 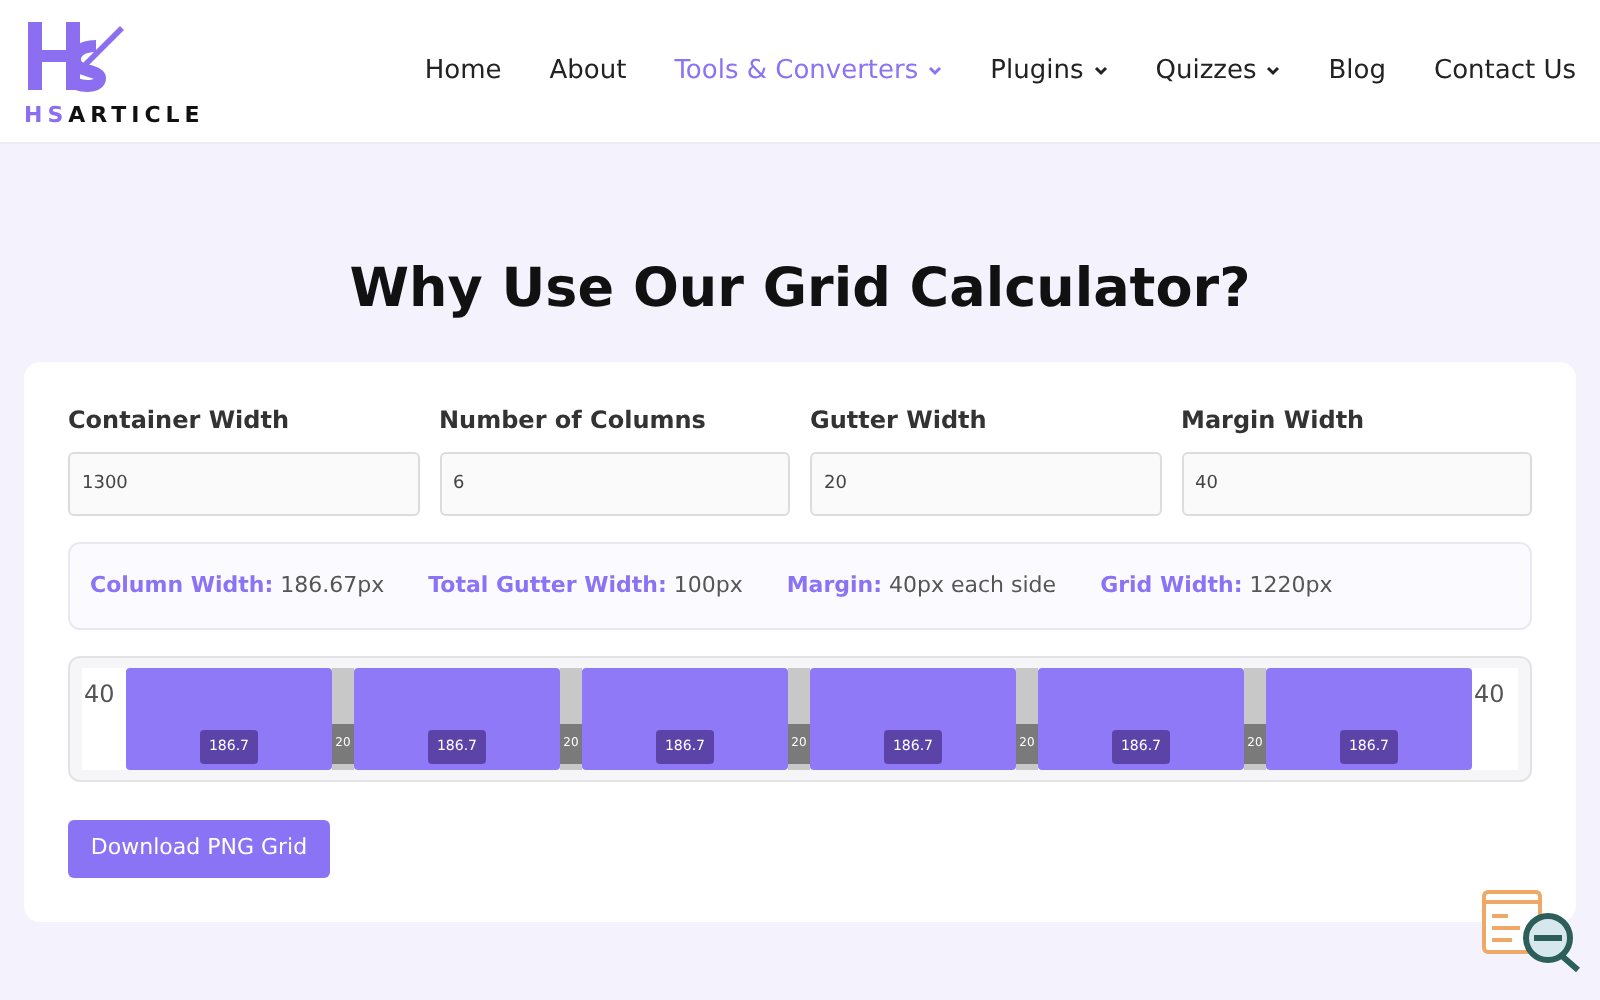 What do you see at coordinates (588, 71) in the screenshot?
I see `nav-link: About` at bounding box center [588, 71].